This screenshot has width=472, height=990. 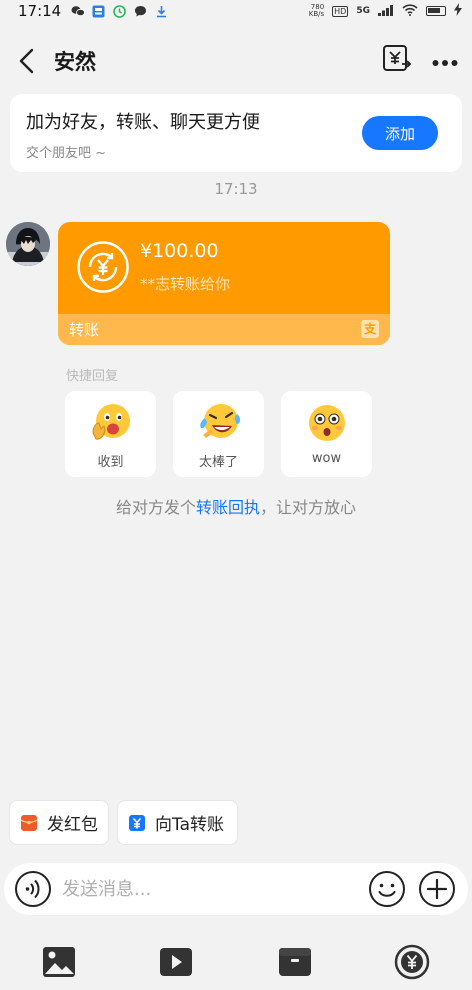 I want to click on quick-reply-wow: wow, so click(x=326, y=434).